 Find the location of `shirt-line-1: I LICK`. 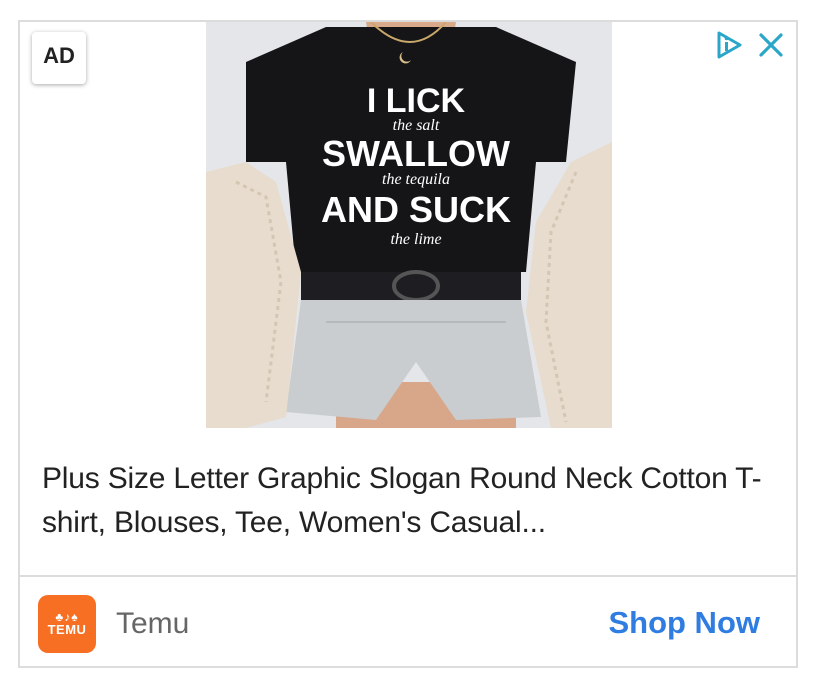

shirt-line-1: I LICK is located at coordinates (416, 101).